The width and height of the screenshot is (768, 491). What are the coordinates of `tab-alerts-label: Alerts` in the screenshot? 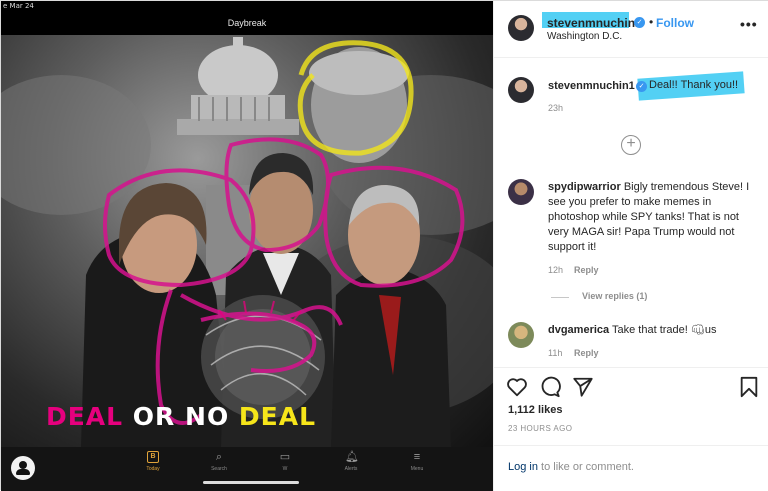 It's located at (351, 469).